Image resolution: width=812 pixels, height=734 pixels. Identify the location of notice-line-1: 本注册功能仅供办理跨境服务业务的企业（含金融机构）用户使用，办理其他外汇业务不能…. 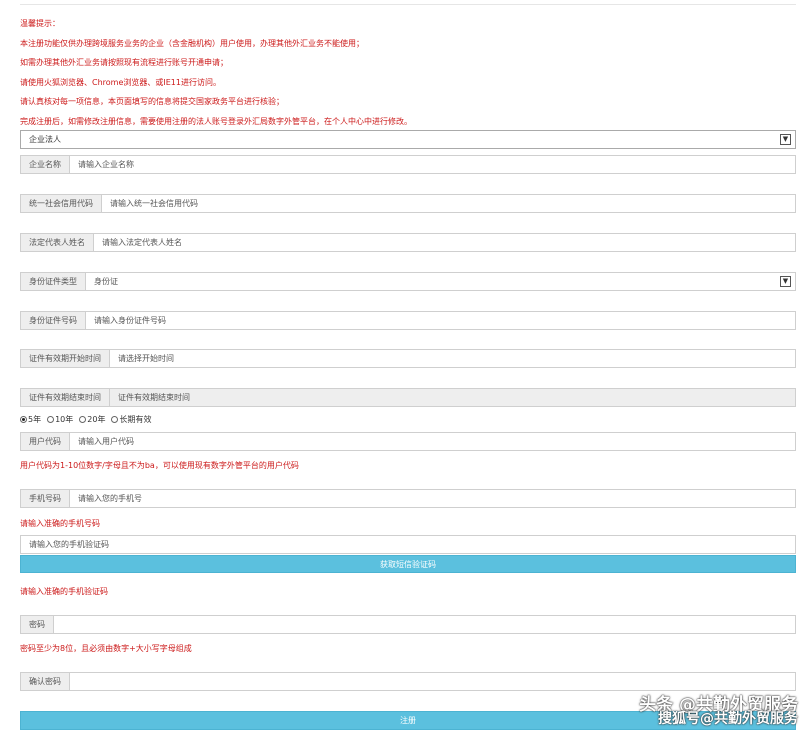
(192, 43).